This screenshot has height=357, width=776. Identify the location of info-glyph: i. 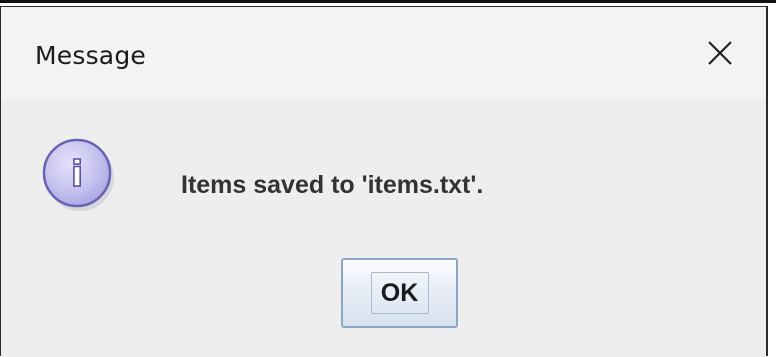
(77, 174).